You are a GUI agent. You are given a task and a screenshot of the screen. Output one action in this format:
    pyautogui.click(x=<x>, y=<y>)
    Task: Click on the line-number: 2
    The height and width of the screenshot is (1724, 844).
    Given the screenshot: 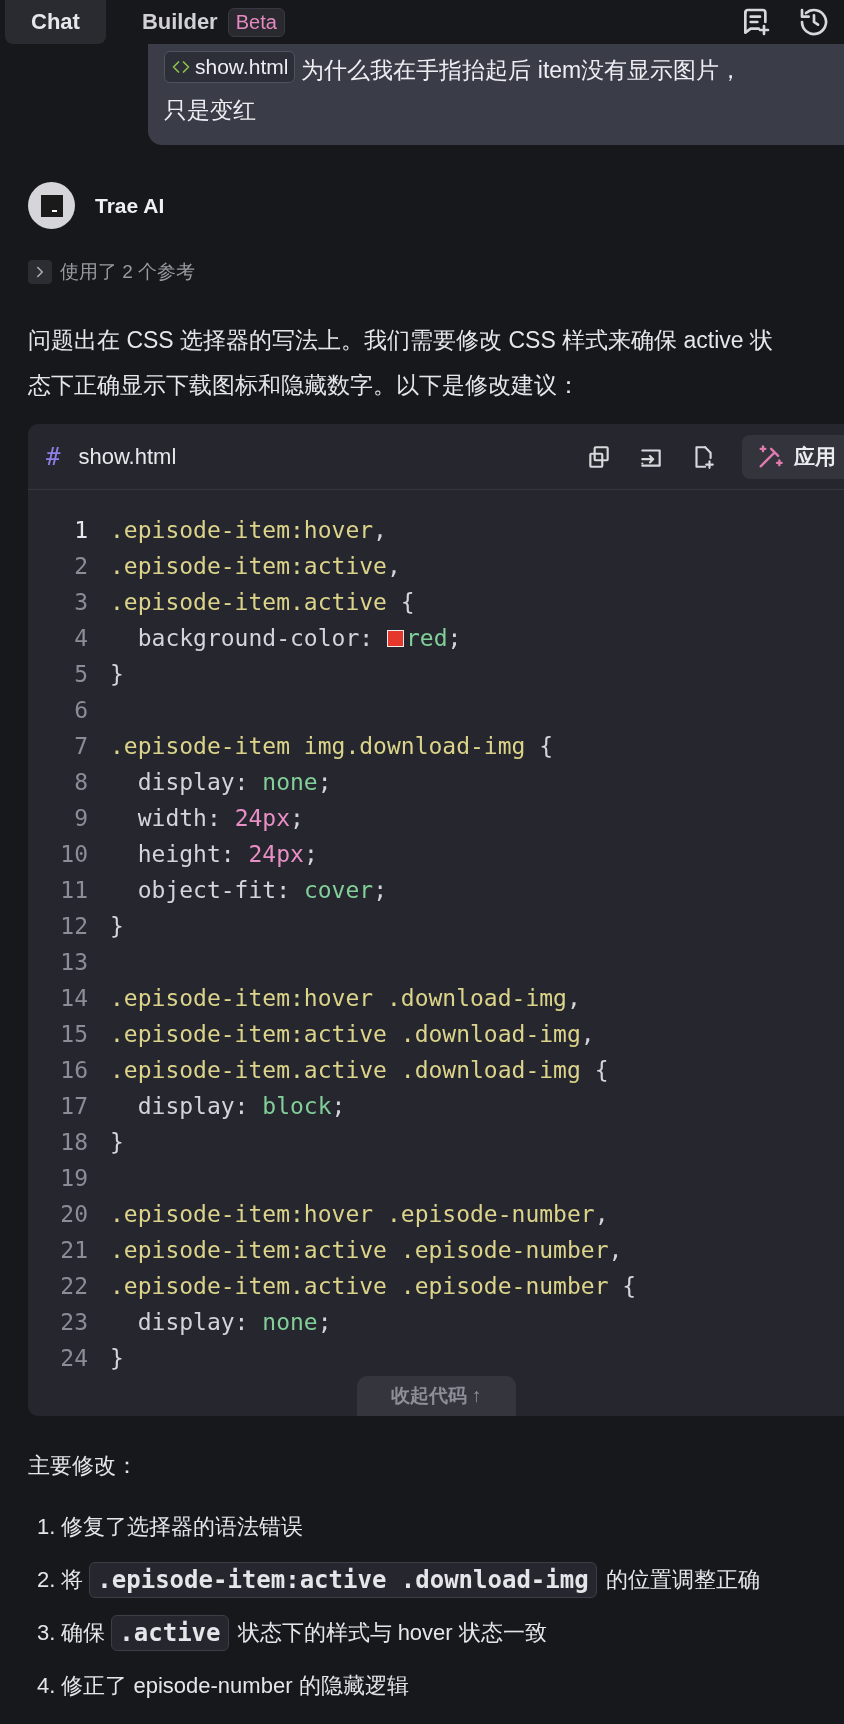 What is the action you would take?
    pyautogui.click(x=80, y=566)
    